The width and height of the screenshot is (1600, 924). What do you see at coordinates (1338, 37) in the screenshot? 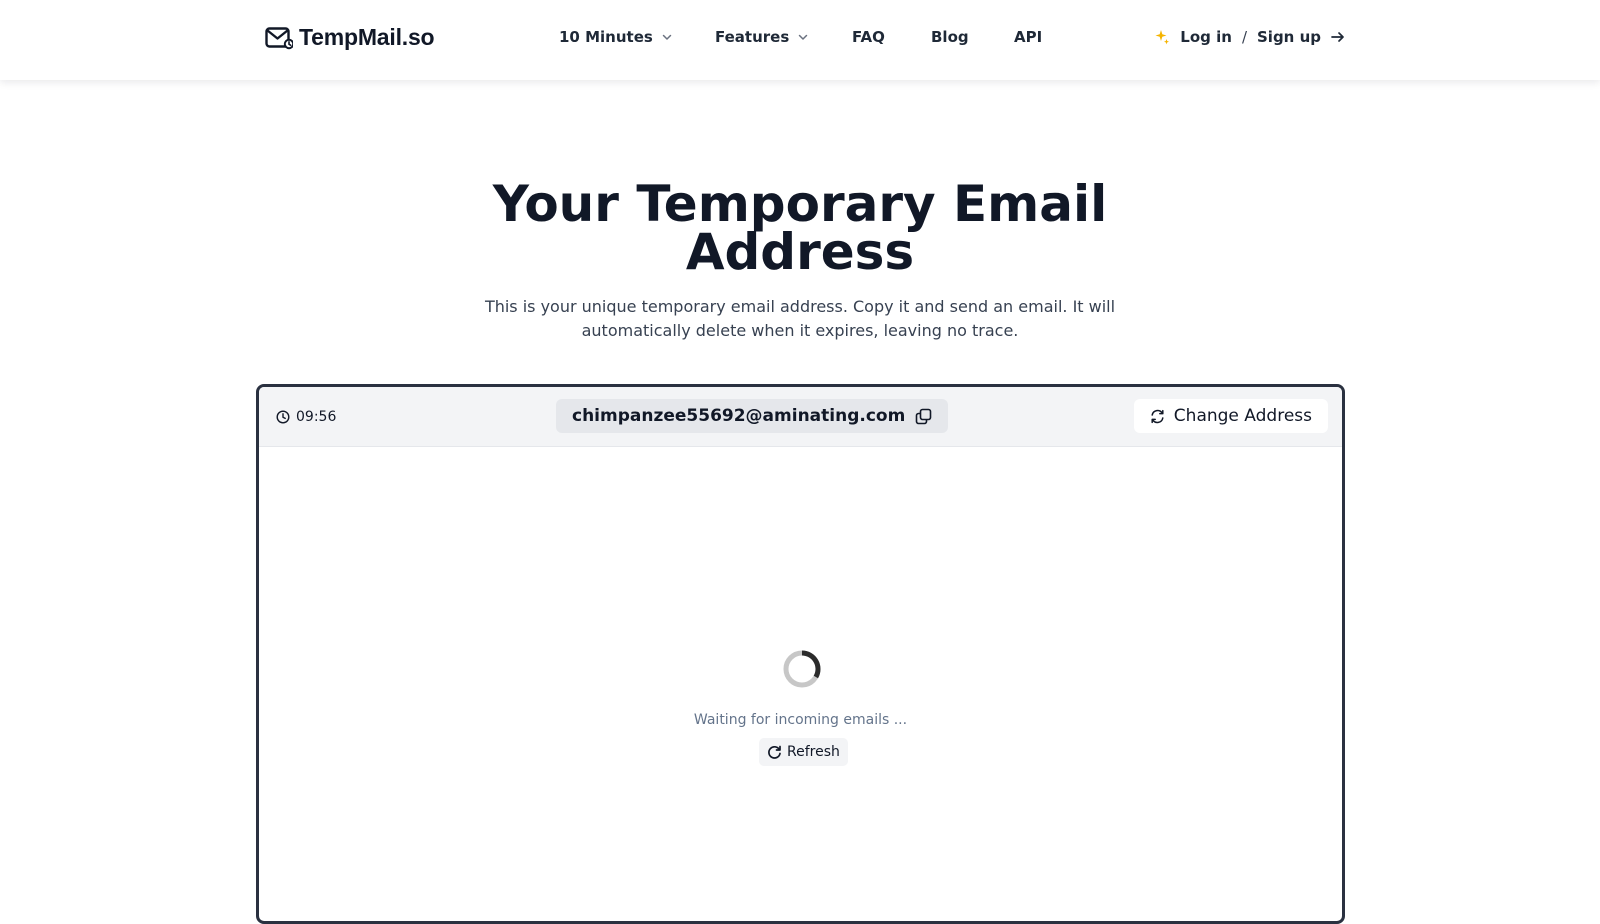
I see `arrow-right-icon` at bounding box center [1338, 37].